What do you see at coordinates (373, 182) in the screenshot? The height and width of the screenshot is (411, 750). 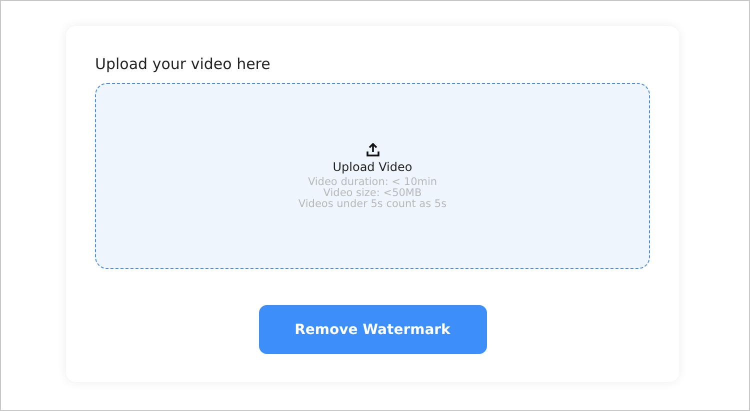 I see `upload-note: Video duration: < 10min` at bounding box center [373, 182].